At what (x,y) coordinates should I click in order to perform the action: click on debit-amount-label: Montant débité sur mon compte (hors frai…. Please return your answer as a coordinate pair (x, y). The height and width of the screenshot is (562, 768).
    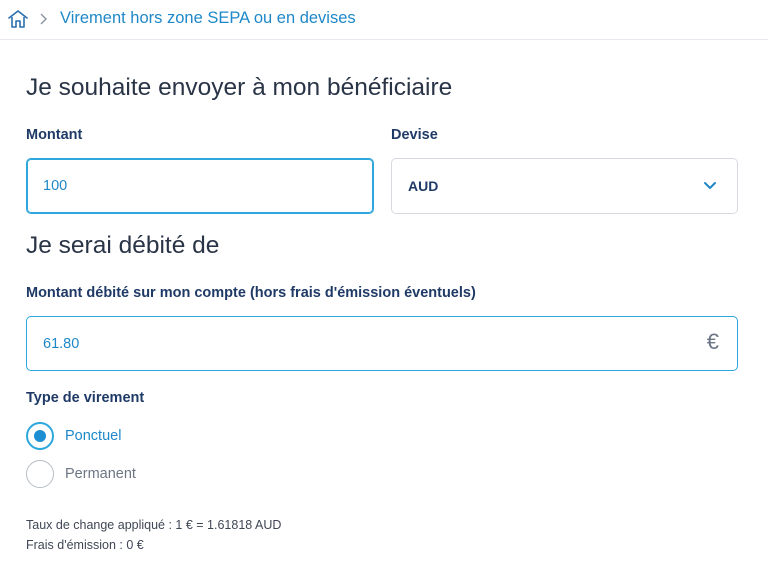
    Looking at the image, I should click on (251, 293).